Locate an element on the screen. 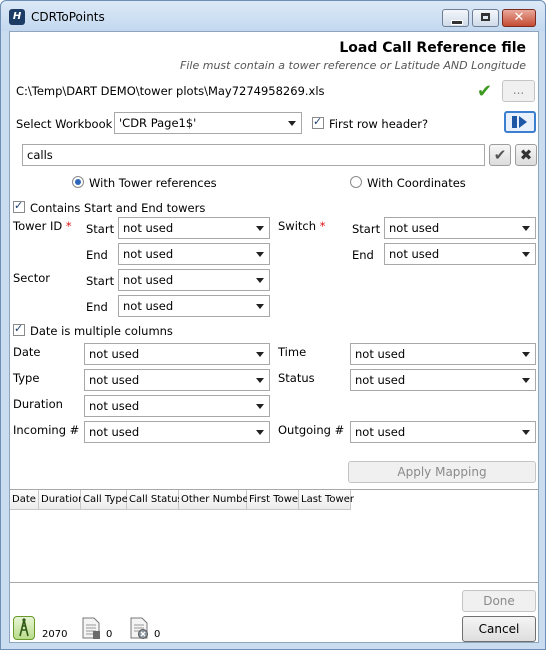 The width and height of the screenshot is (546, 650). contains-start-end-checkbox is located at coordinates (19, 206).